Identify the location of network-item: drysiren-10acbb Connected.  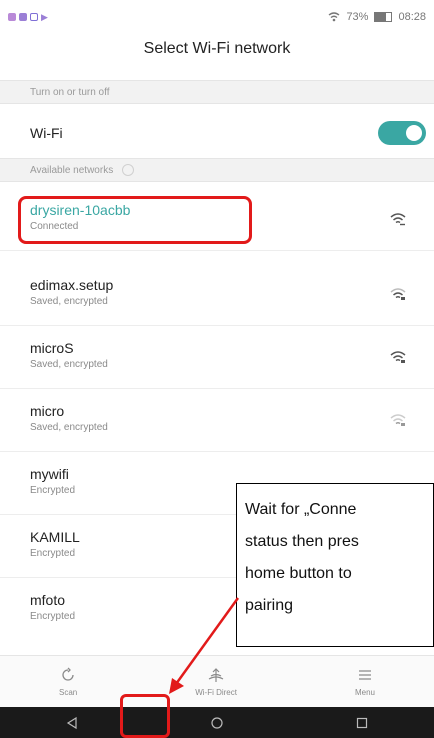
(217, 219).